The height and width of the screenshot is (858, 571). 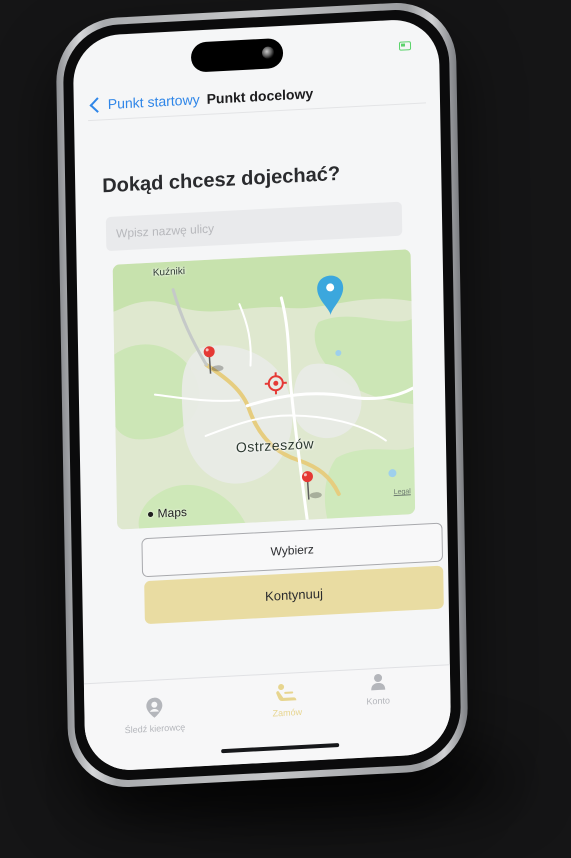 What do you see at coordinates (155, 729) in the screenshot?
I see `tab-track-driver-label: Śledź kierowcę` at bounding box center [155, 729].